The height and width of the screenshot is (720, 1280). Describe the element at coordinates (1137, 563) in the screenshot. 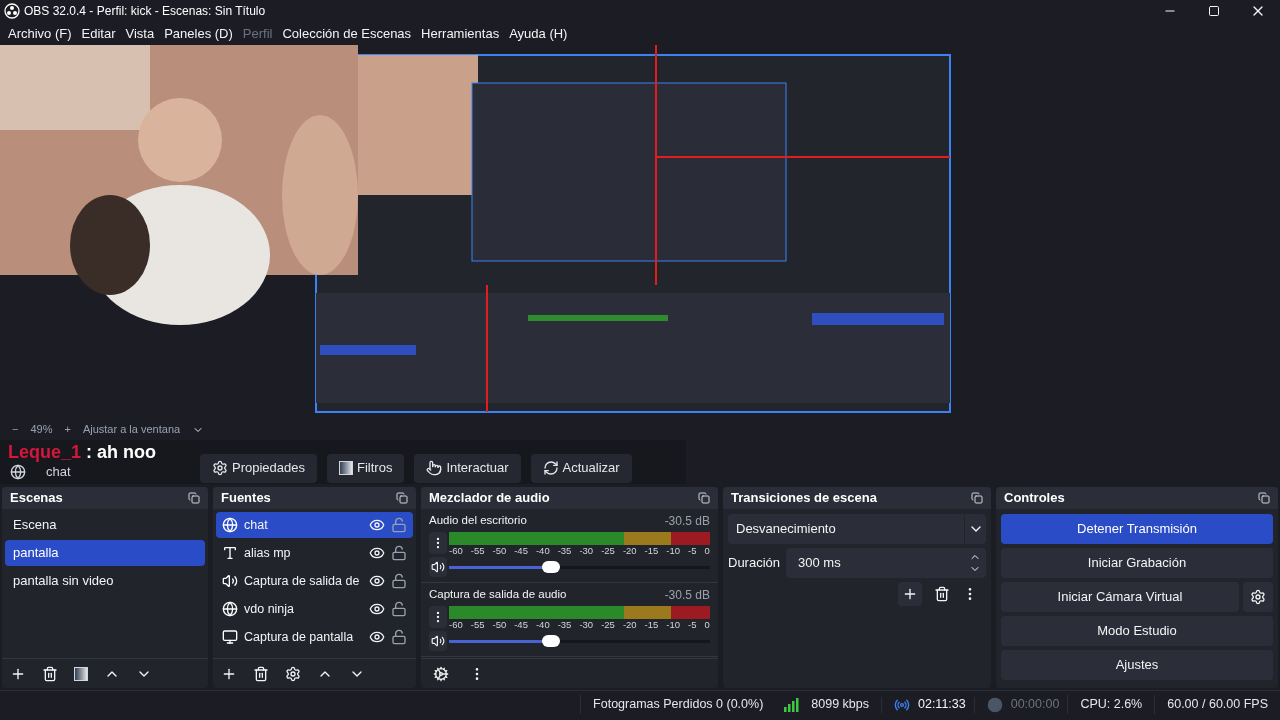

I see `control-button: Iniciar Grabación` at that location.